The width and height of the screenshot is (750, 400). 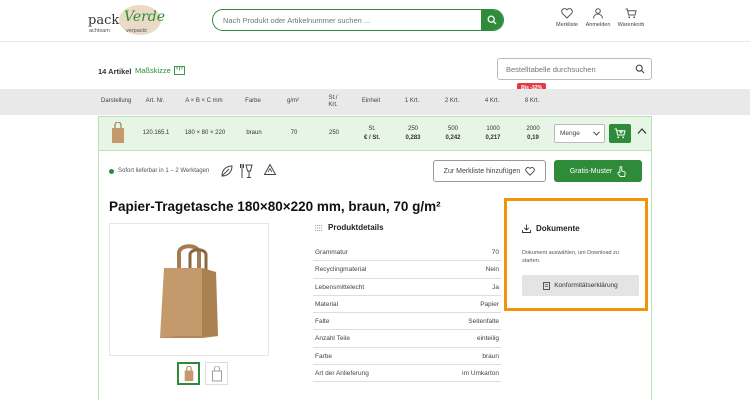 I want to click on product-search, so click(x=358, y=20).